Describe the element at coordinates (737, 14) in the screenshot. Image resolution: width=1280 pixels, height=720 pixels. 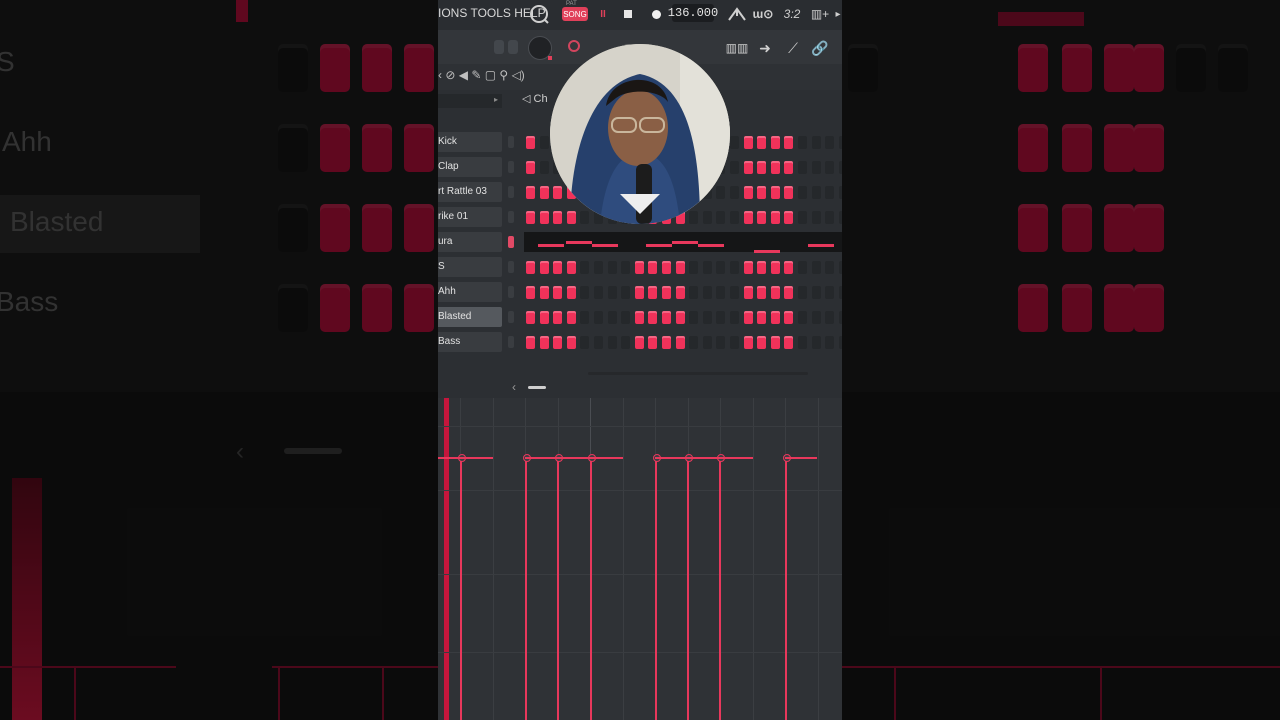
I see `metronome-icon` at that location.